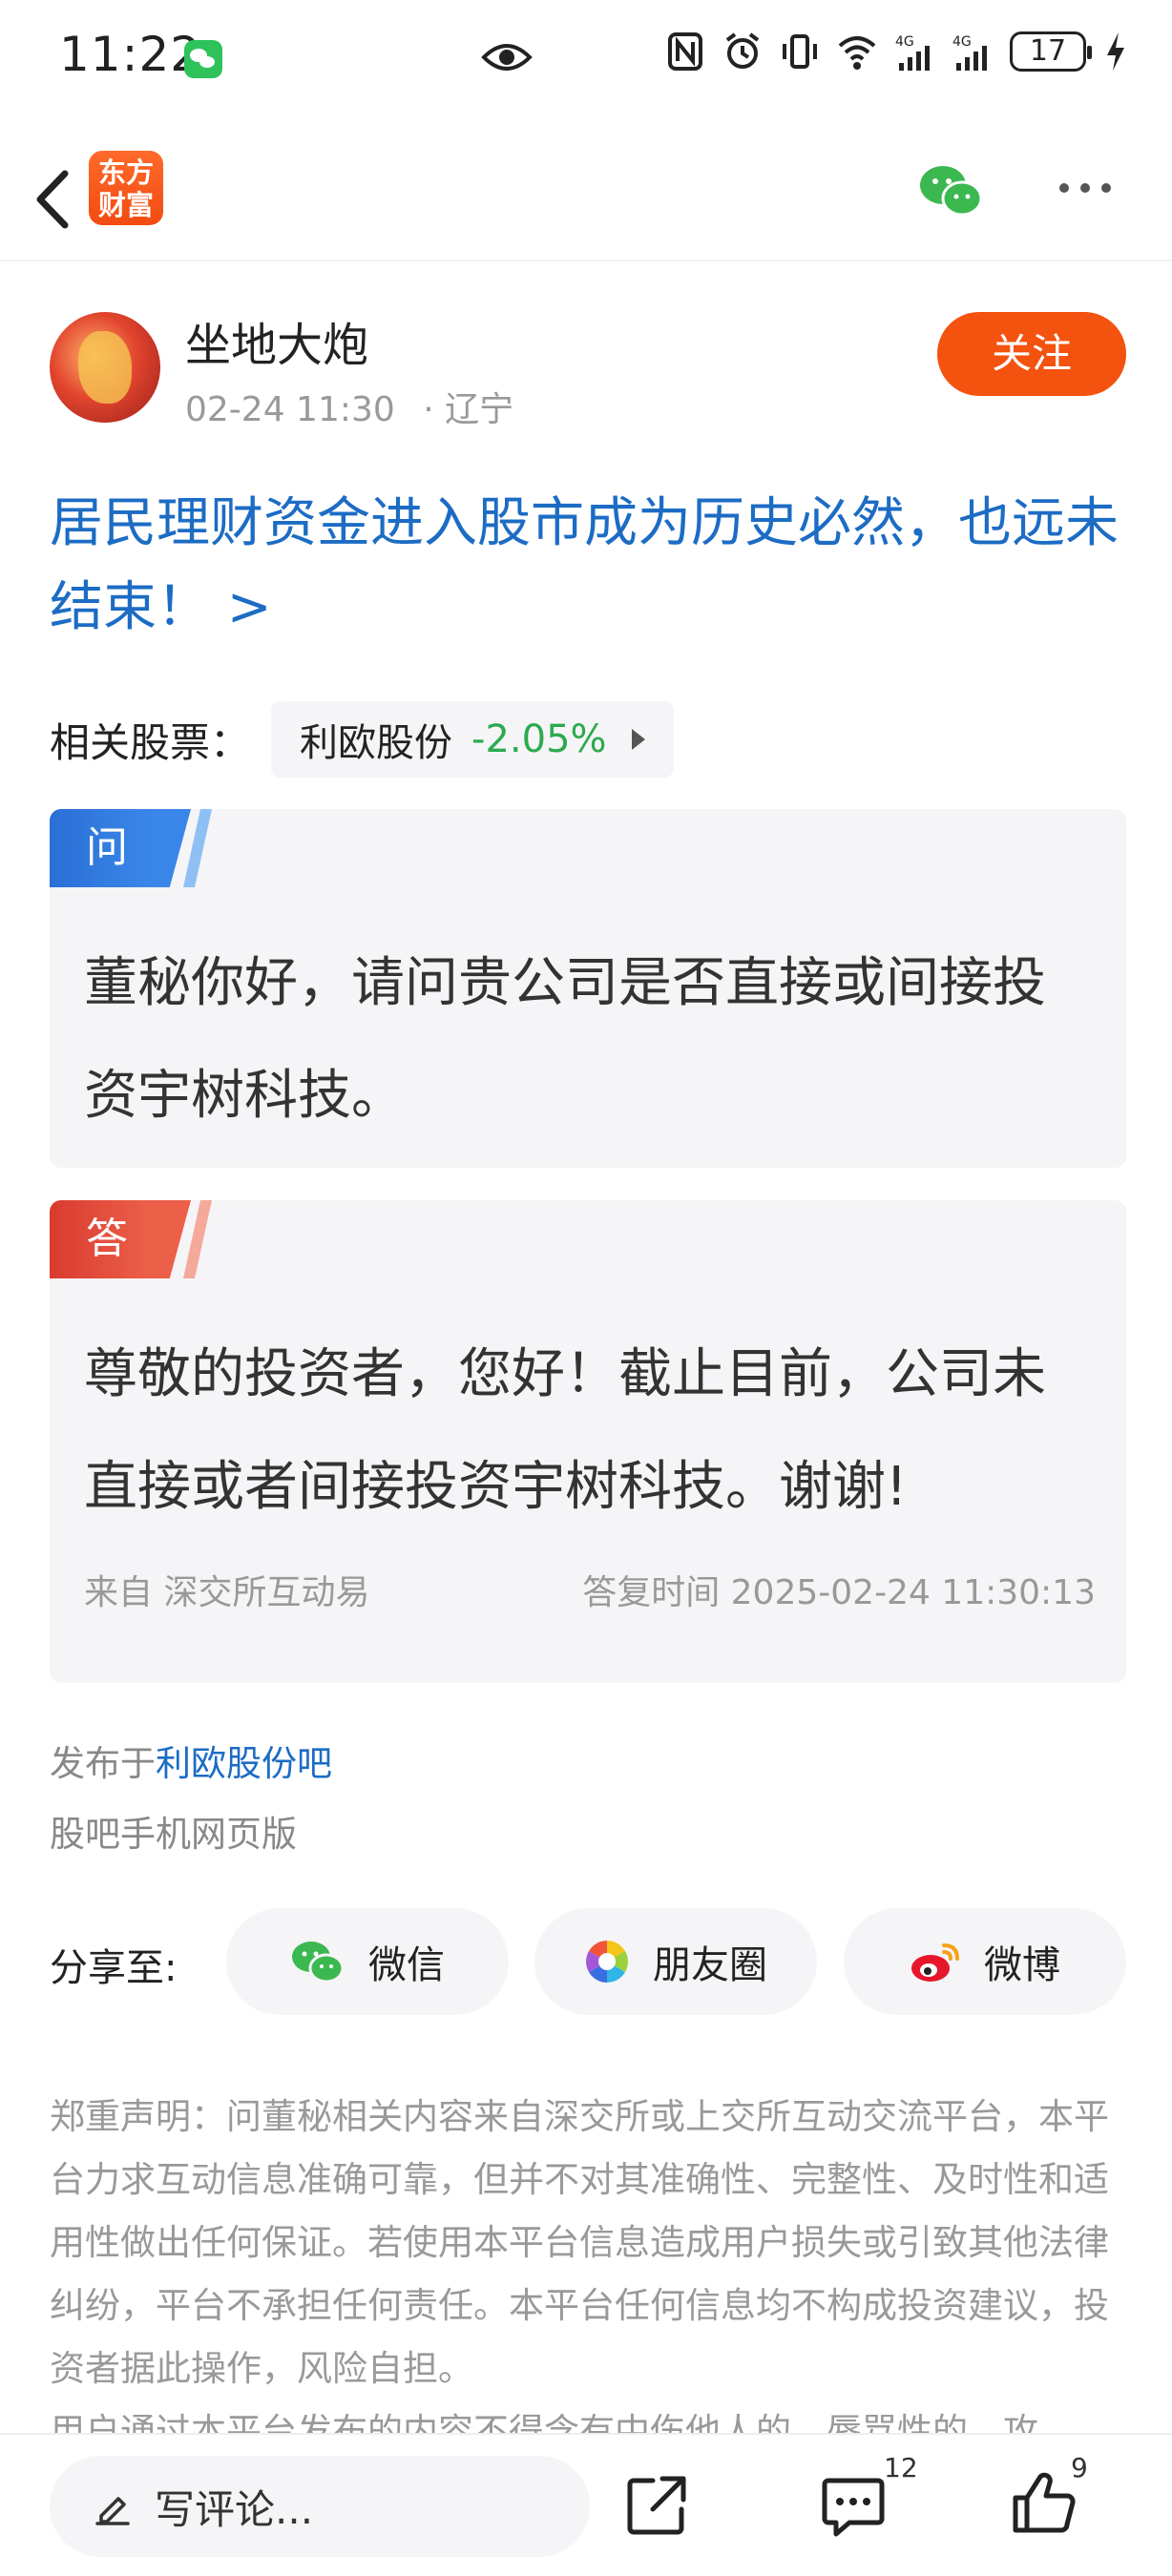 Image resolution: width=1172 pixels, height=2576 pixels. Describe the element at coordinates (173, 1834) in the screenshot. I see `web-version-label: 股吧手机网页版` at that location.